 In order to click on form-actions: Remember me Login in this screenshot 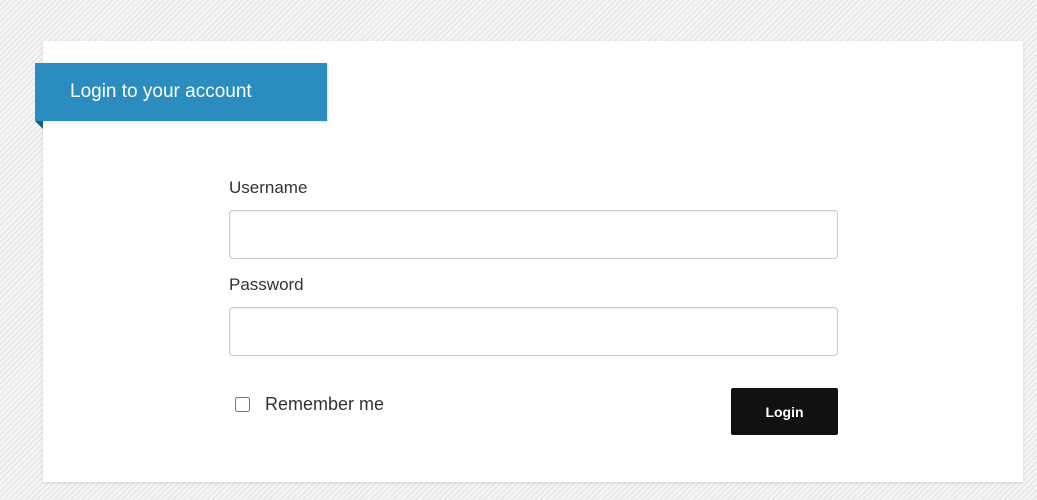, I will do `click(534, 412)`.